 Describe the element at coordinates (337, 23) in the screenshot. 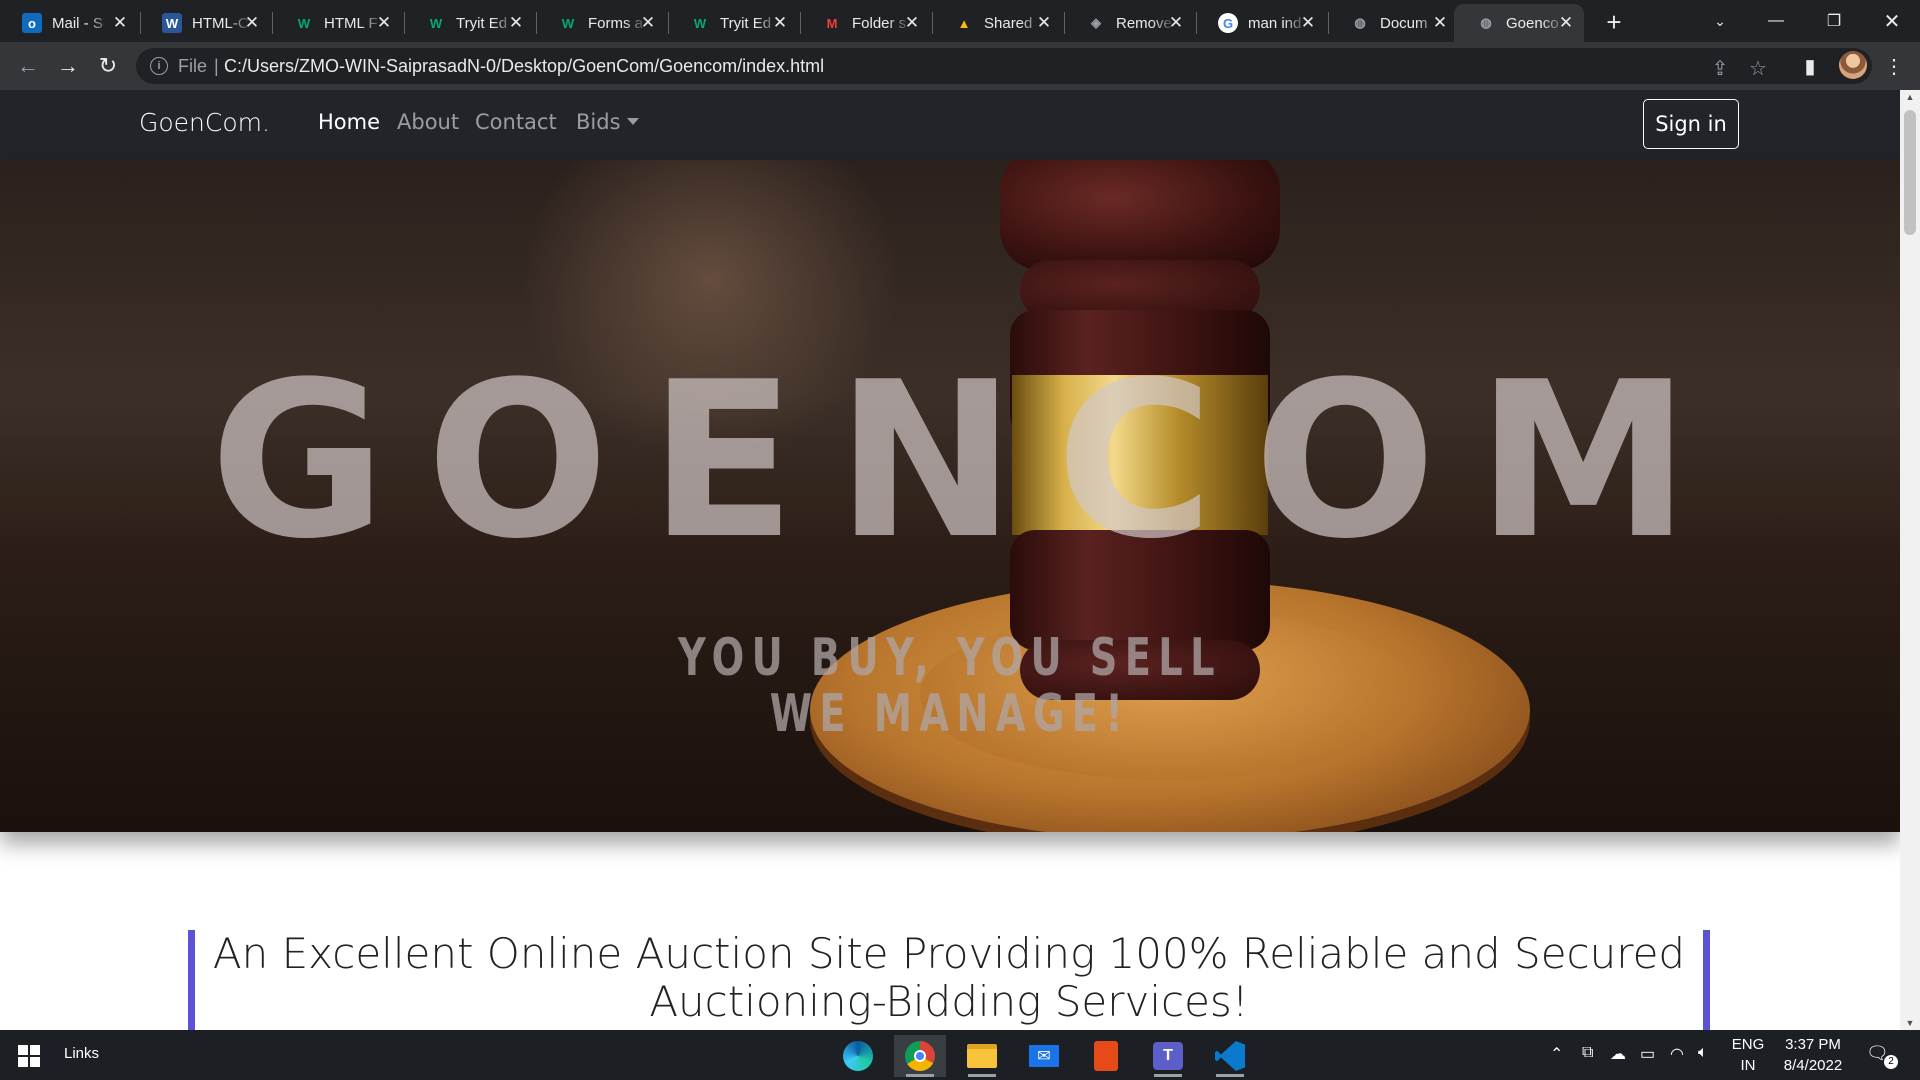

I see `browser-tab: W HTML F ✕` at that location.